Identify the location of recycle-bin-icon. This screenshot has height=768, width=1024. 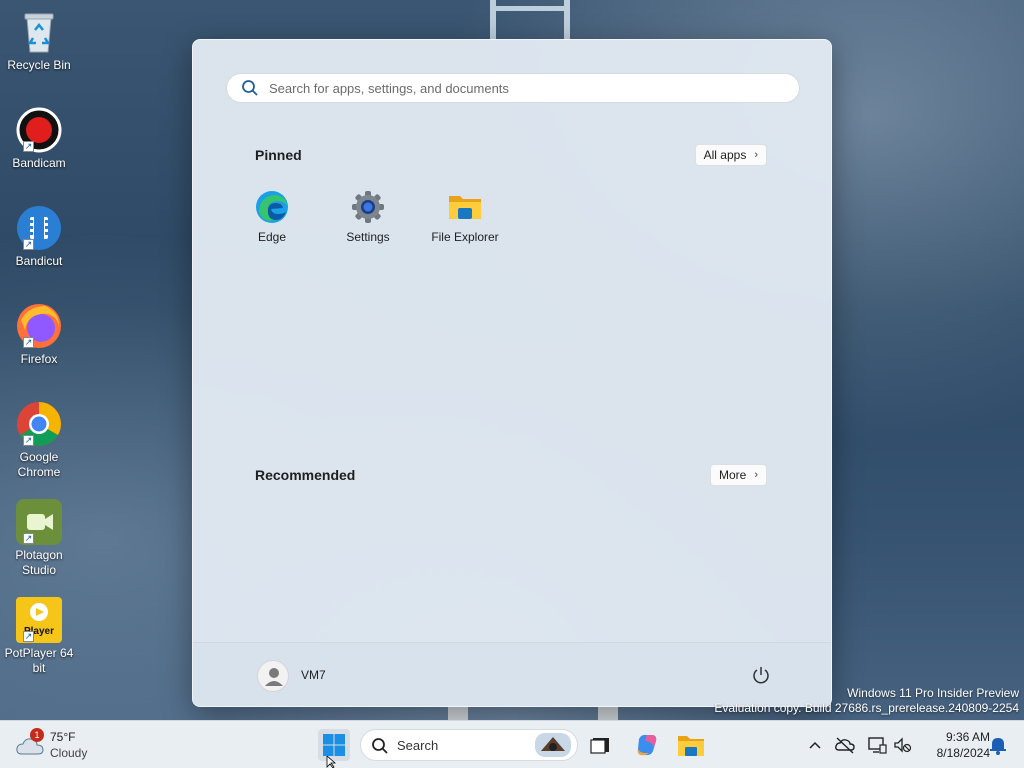
(39, 32).